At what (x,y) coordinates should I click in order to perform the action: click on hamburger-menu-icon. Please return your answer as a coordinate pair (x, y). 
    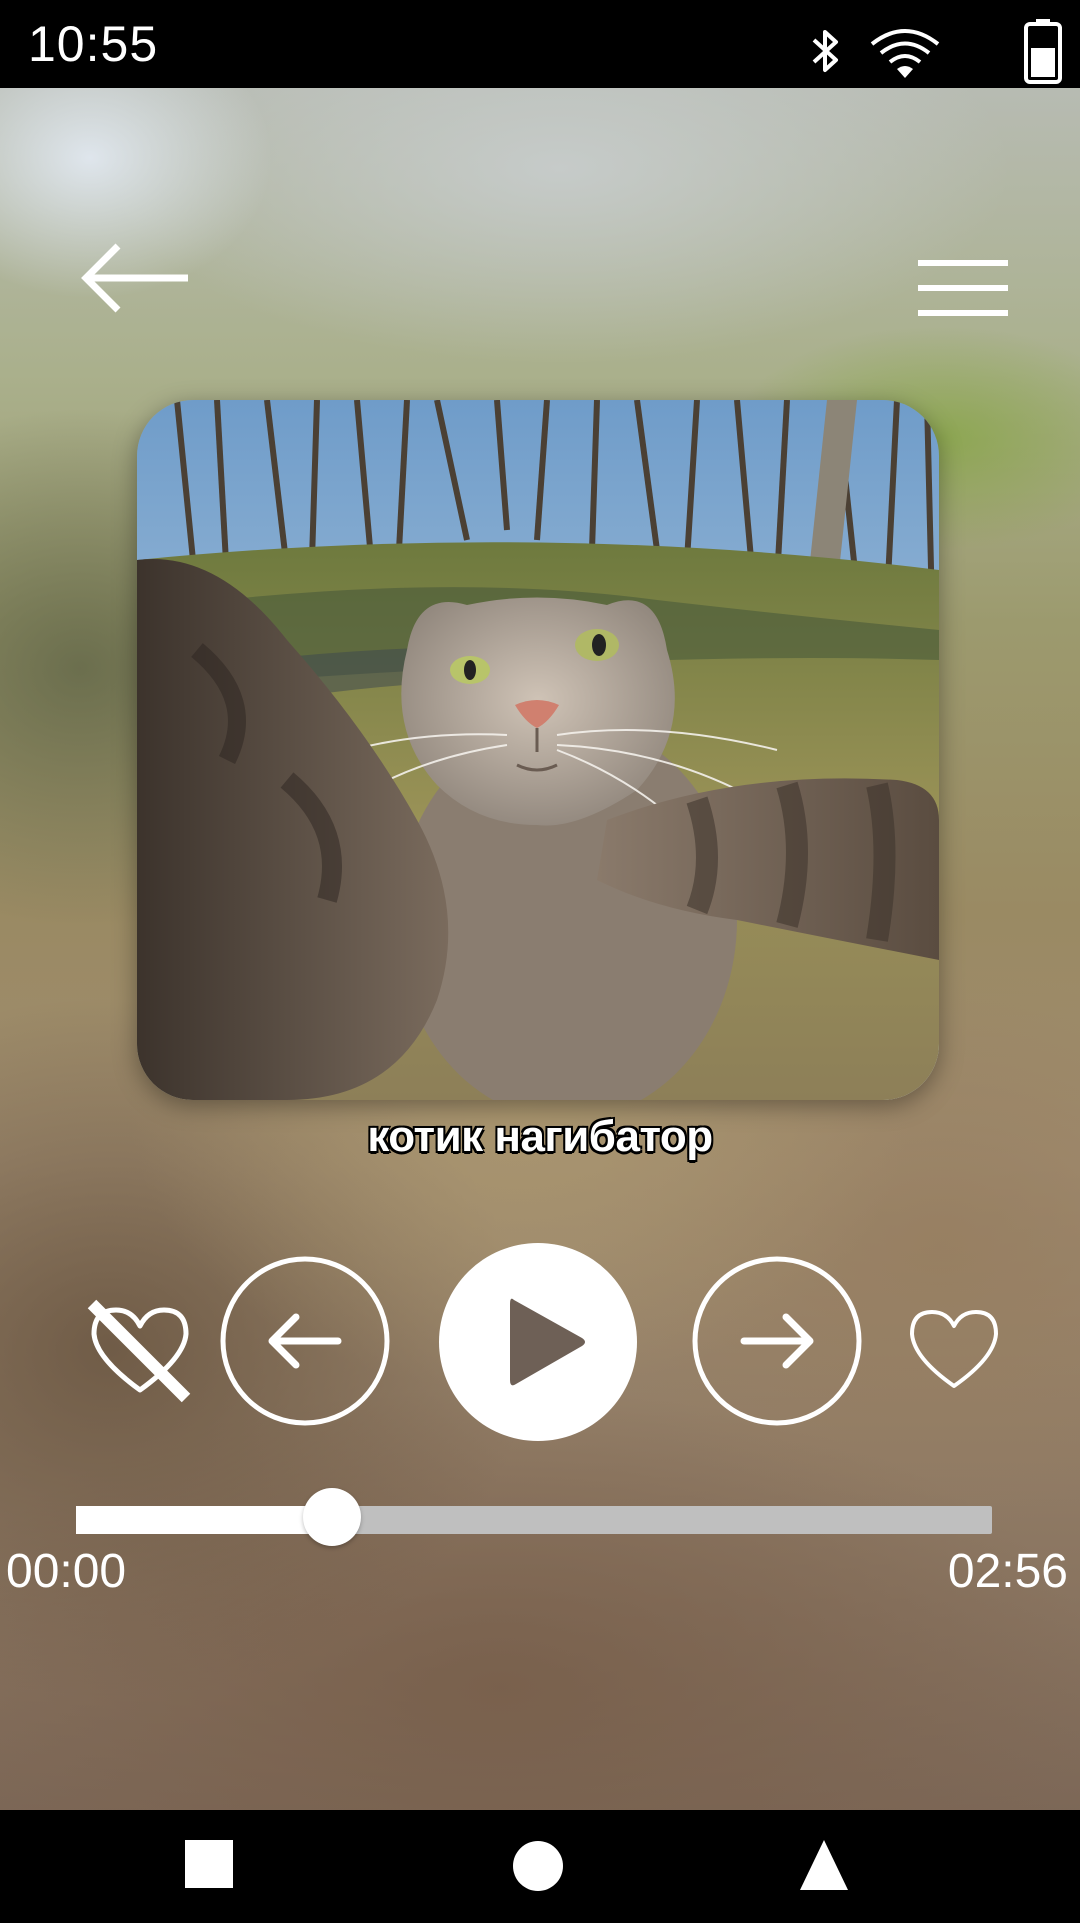
    Looking at the image, I should click on (963, 288).